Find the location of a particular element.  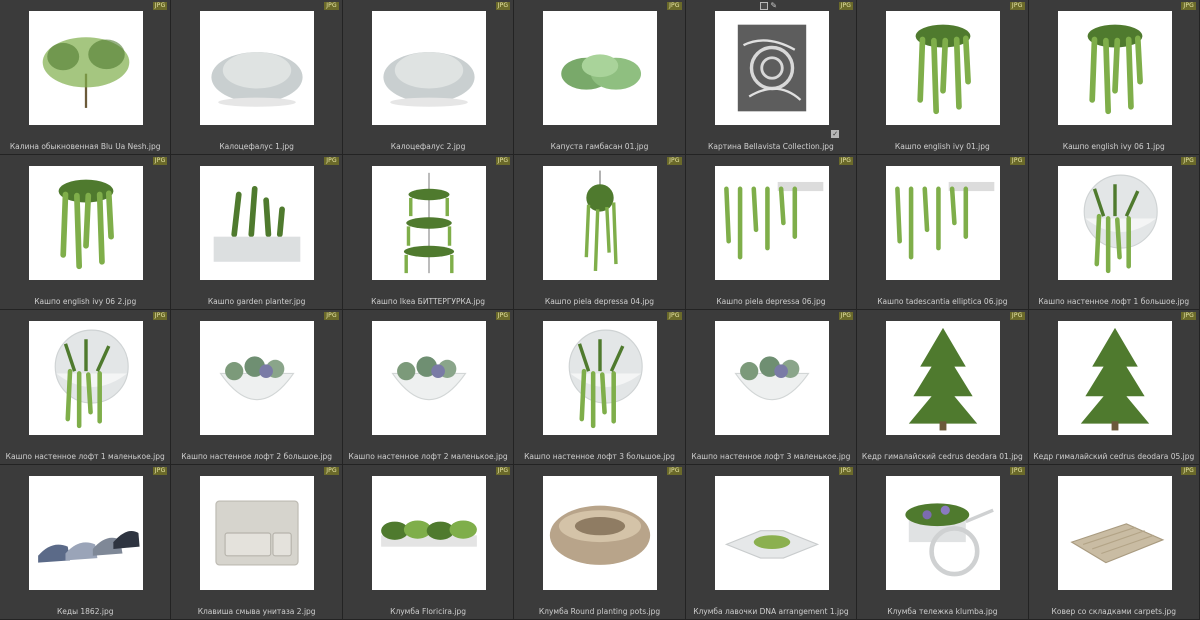

file-name-label: Кашпо настенное лофт 2 маленькое.jpg is located at coordinates (428, 456).